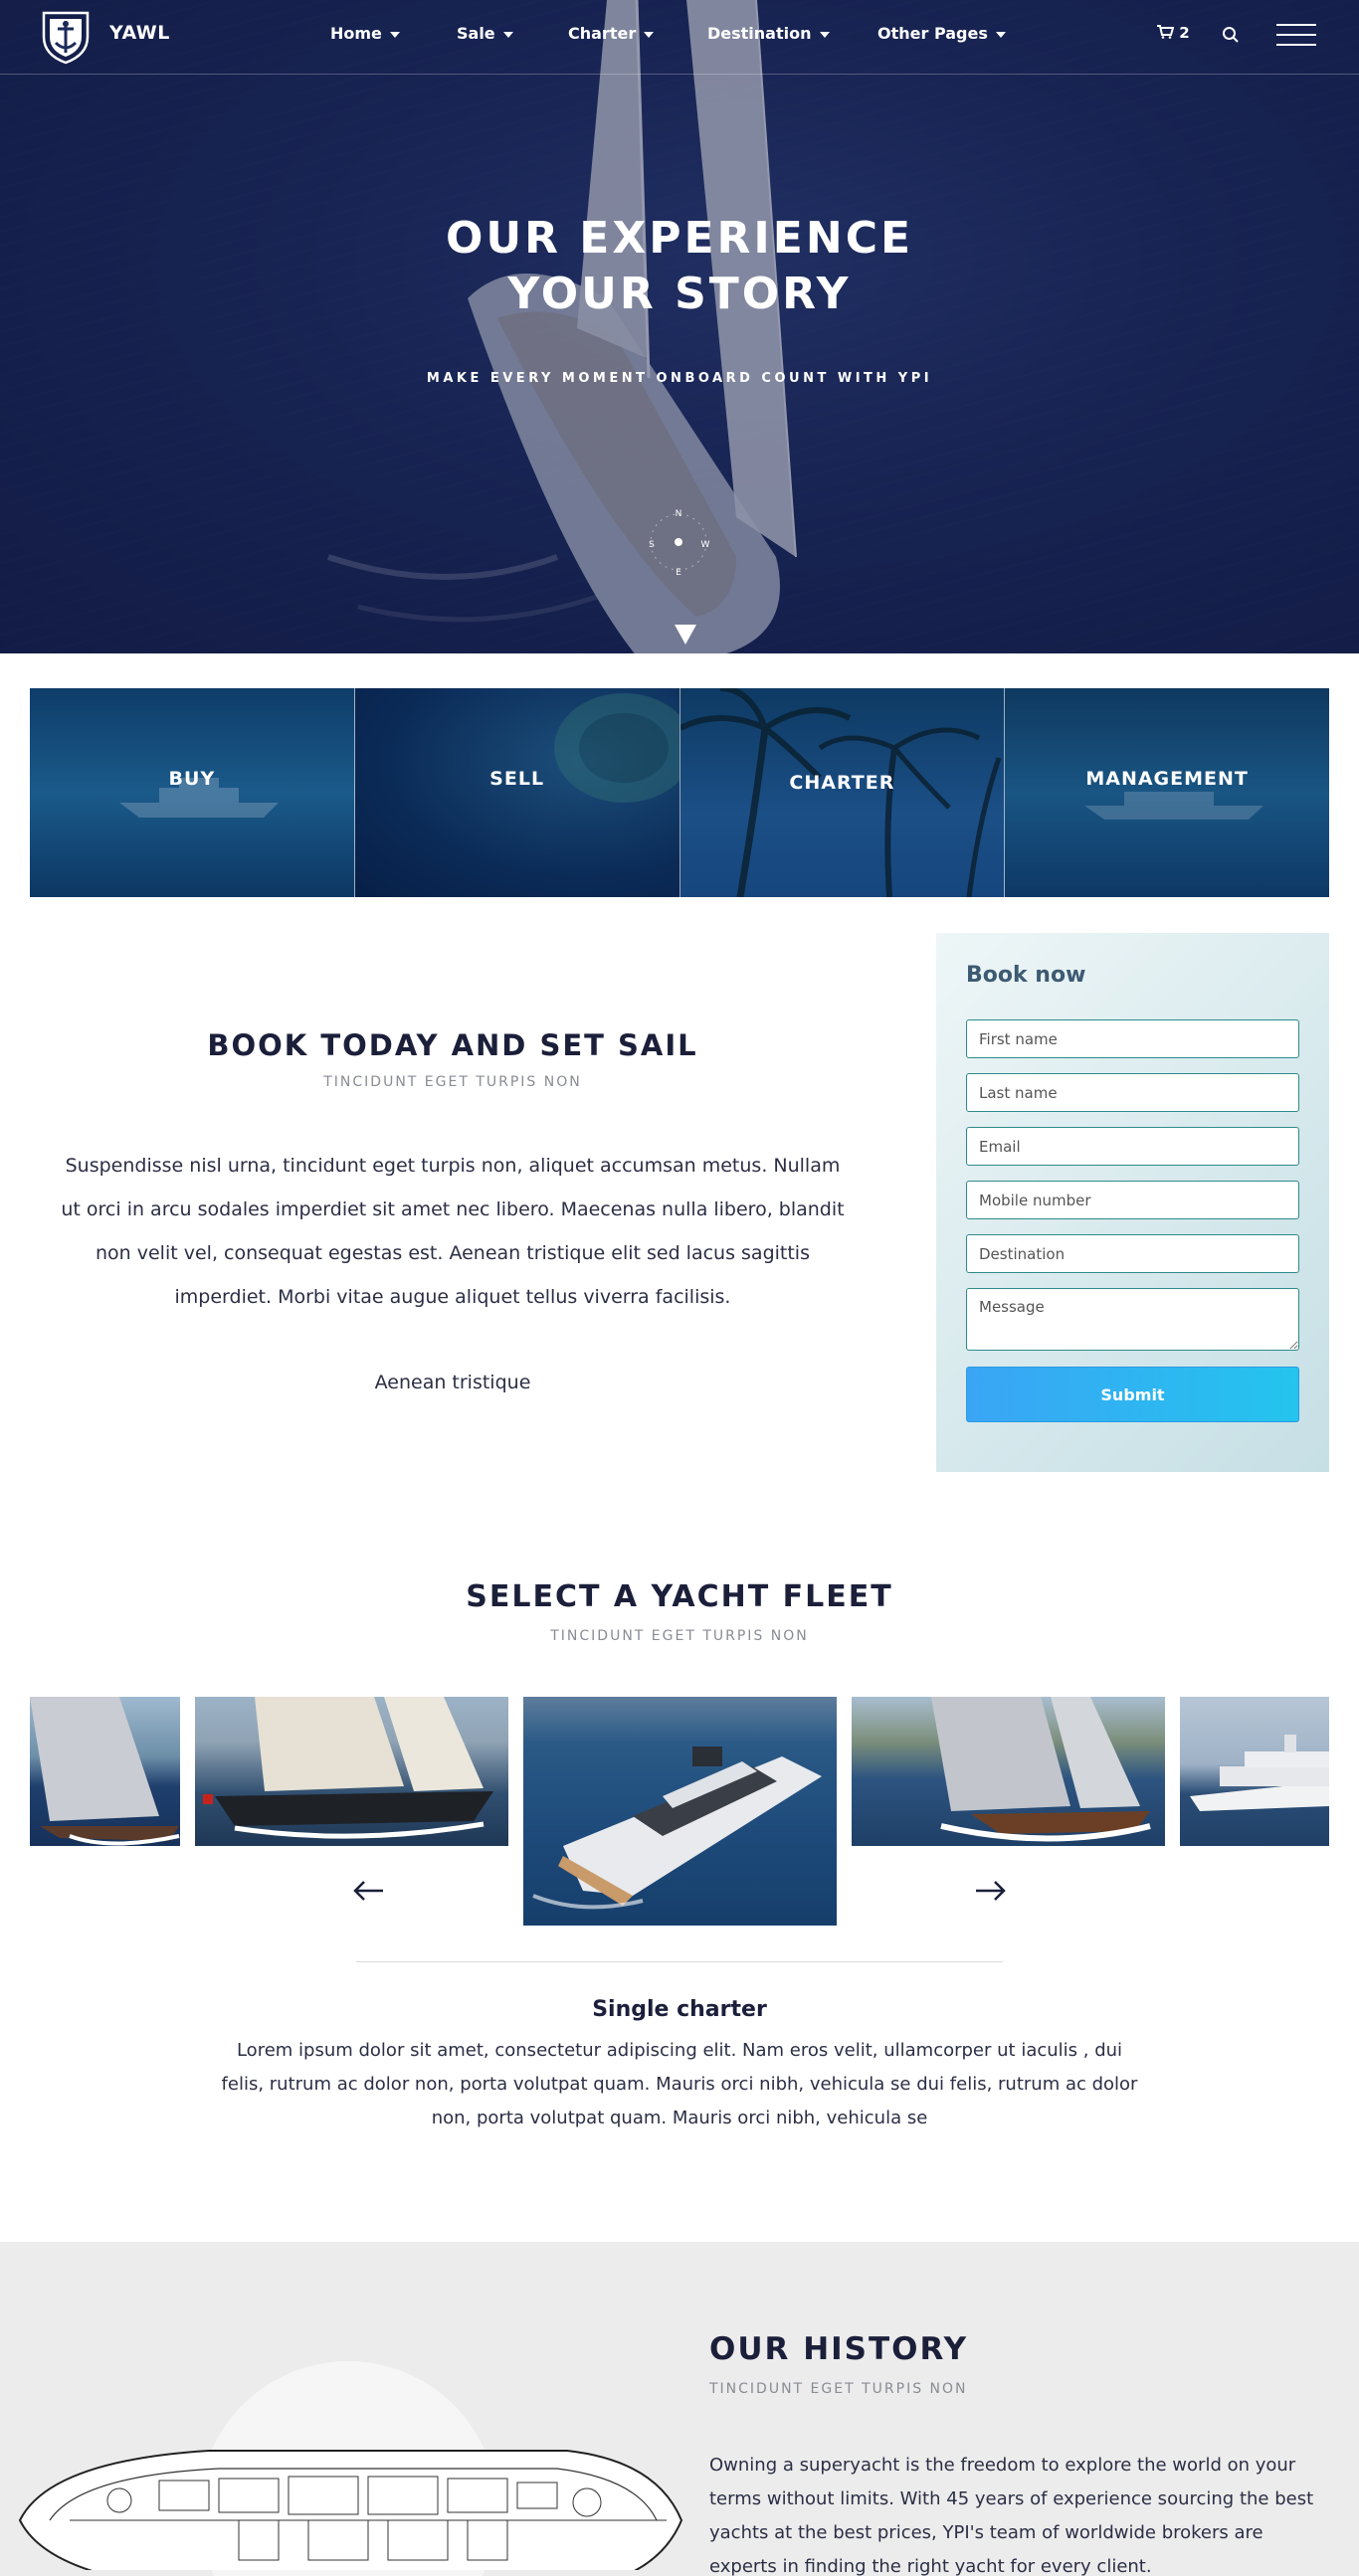 The image size is (1359, 2576). Describe the element at coordinates (452, 1082) in the screenshot. I see `book-section-subtitle: TINCIDUNT EGET TURPIS NON` at that location.